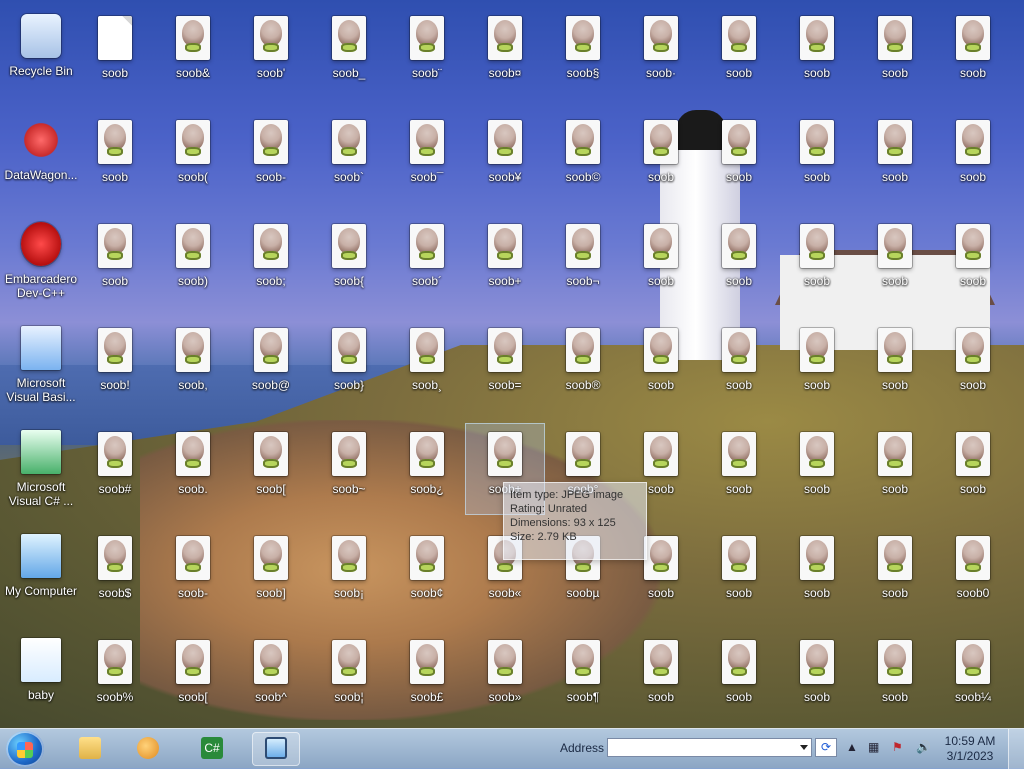  What do you see at coordinates (271, 261) in the screenshot?
I see `desktop-icon-soob: soob;` at bounding box center [271, 261].